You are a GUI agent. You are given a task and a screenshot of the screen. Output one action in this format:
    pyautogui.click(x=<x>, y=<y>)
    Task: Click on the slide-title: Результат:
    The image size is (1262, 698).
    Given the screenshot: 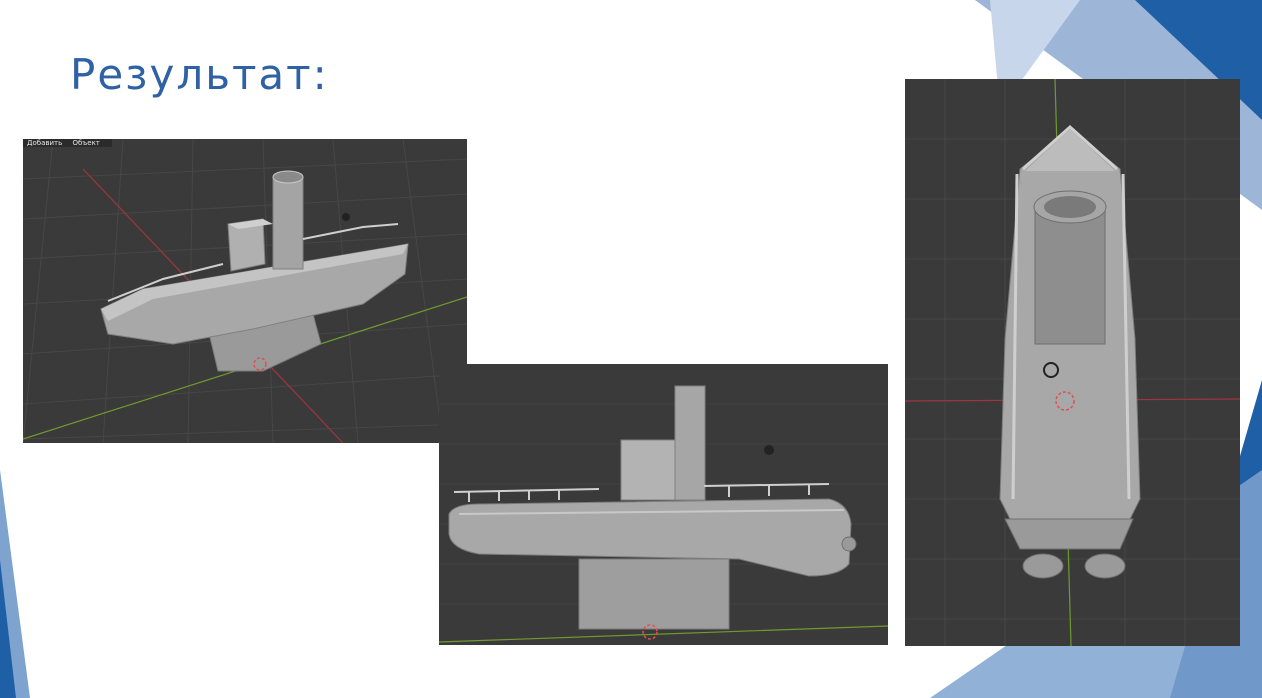 What is the action you would take?
    pyautogui.click(x=199, y=74)
    